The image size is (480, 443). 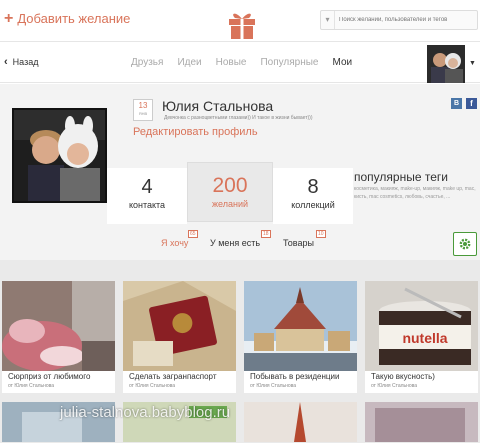 What do you see at coordinates (74, 18) in the screenshot?
I see `add-wish-label: Добавить желание` at bounding box center [74, 18].